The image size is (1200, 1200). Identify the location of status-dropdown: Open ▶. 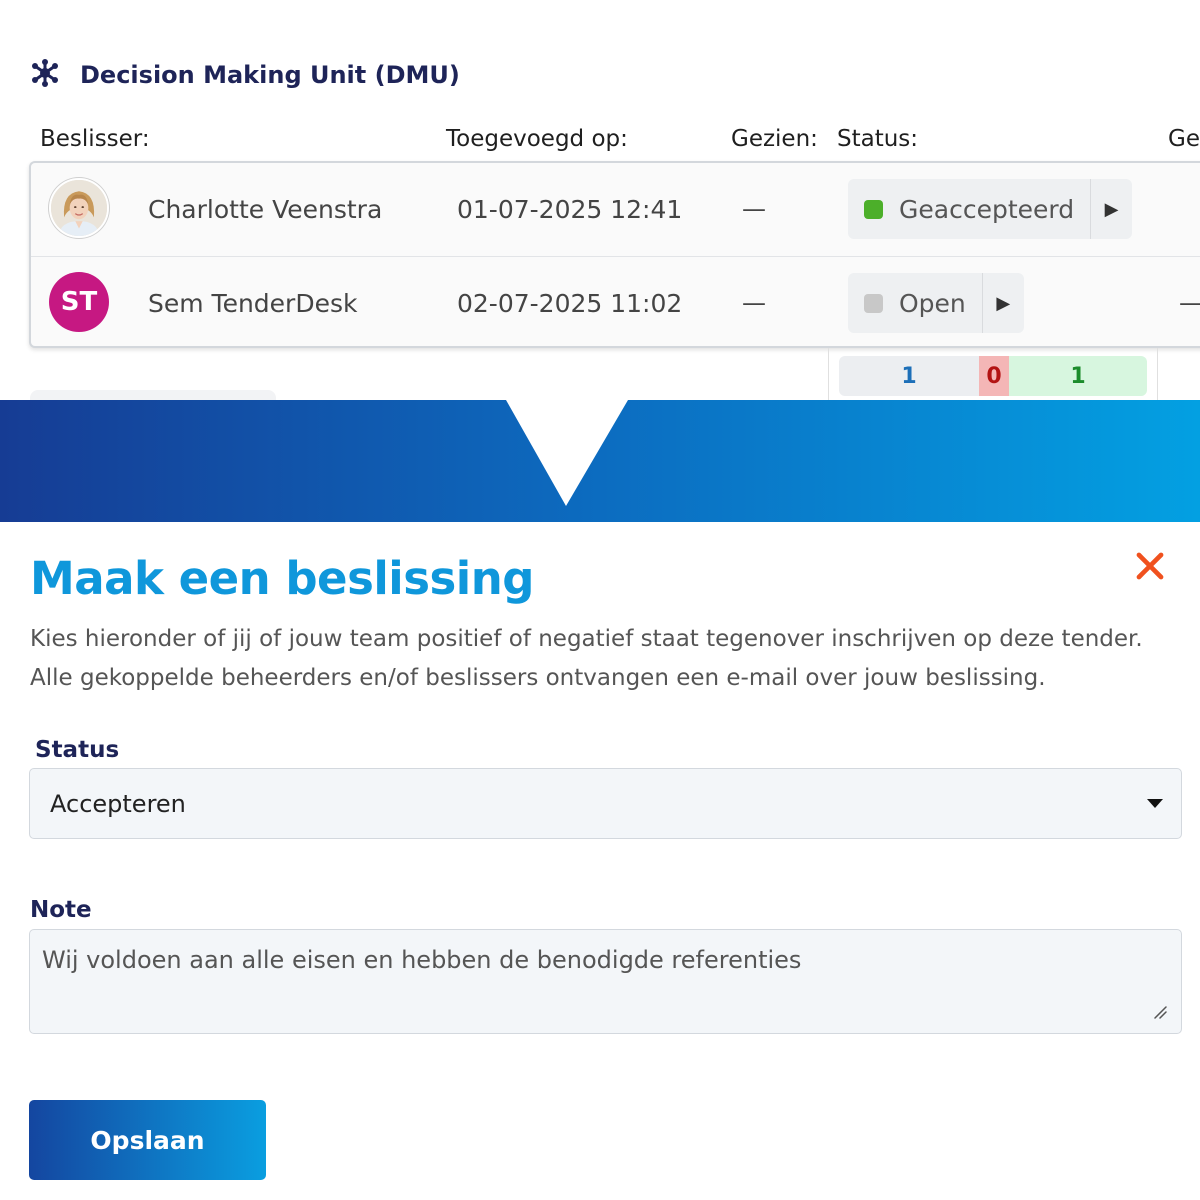
(936, 303).